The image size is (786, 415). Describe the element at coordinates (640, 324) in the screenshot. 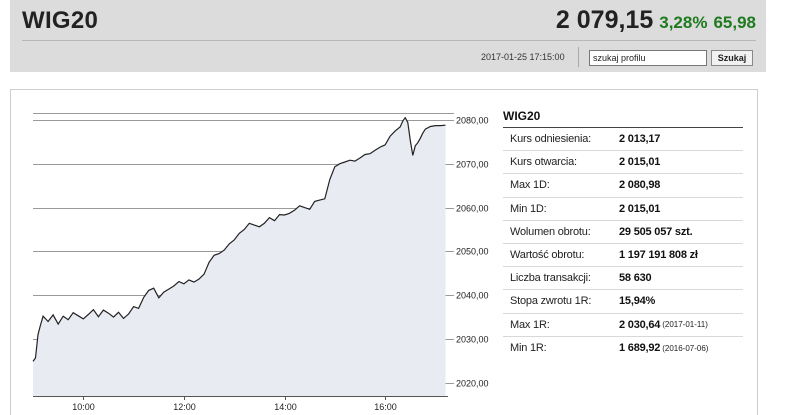

I see `stat-value: 2 030,64` at that location.